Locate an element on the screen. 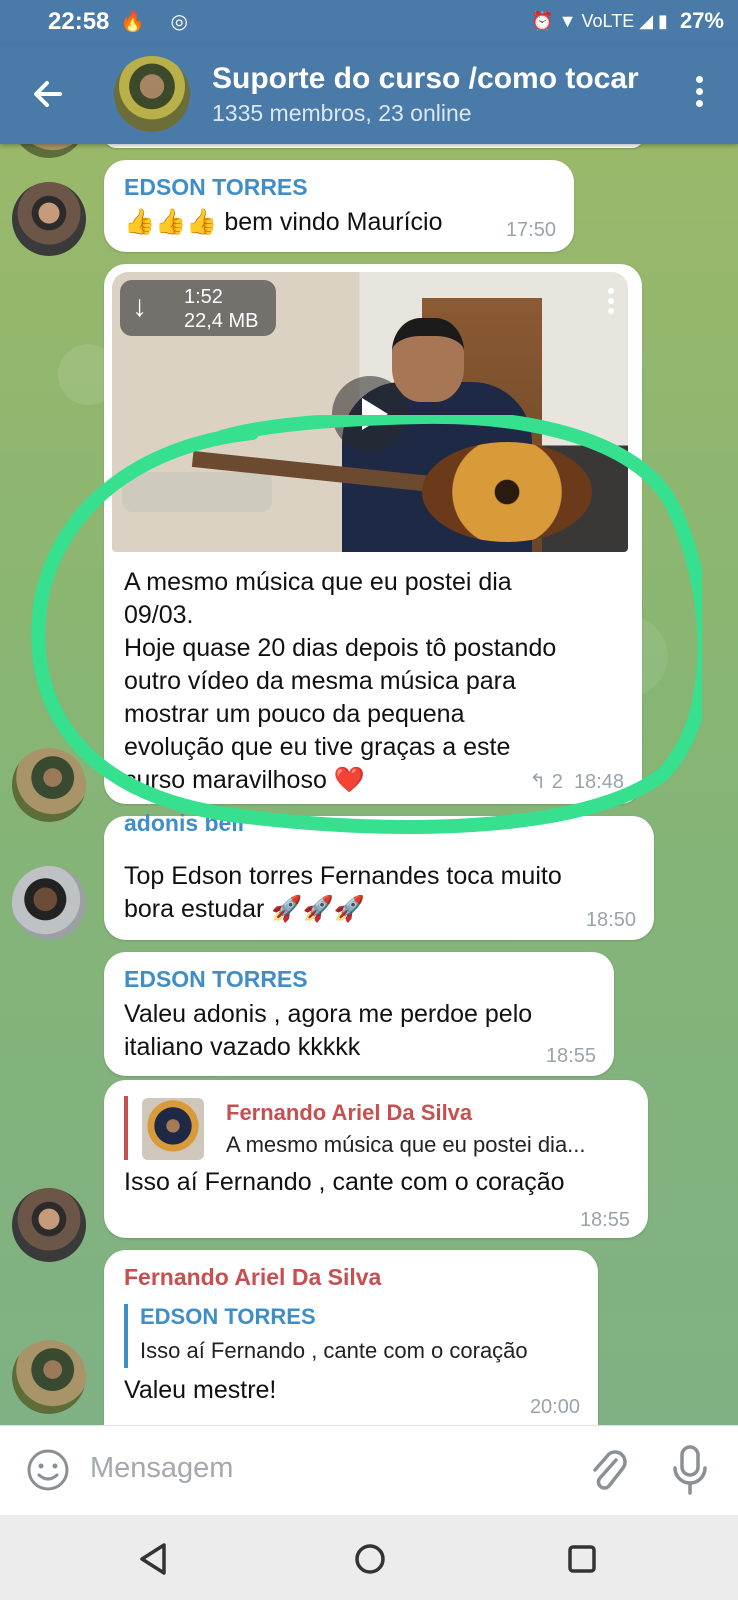  quote-sender: Fernando Ariel Da Silva is located at coordinates (349, 1112).